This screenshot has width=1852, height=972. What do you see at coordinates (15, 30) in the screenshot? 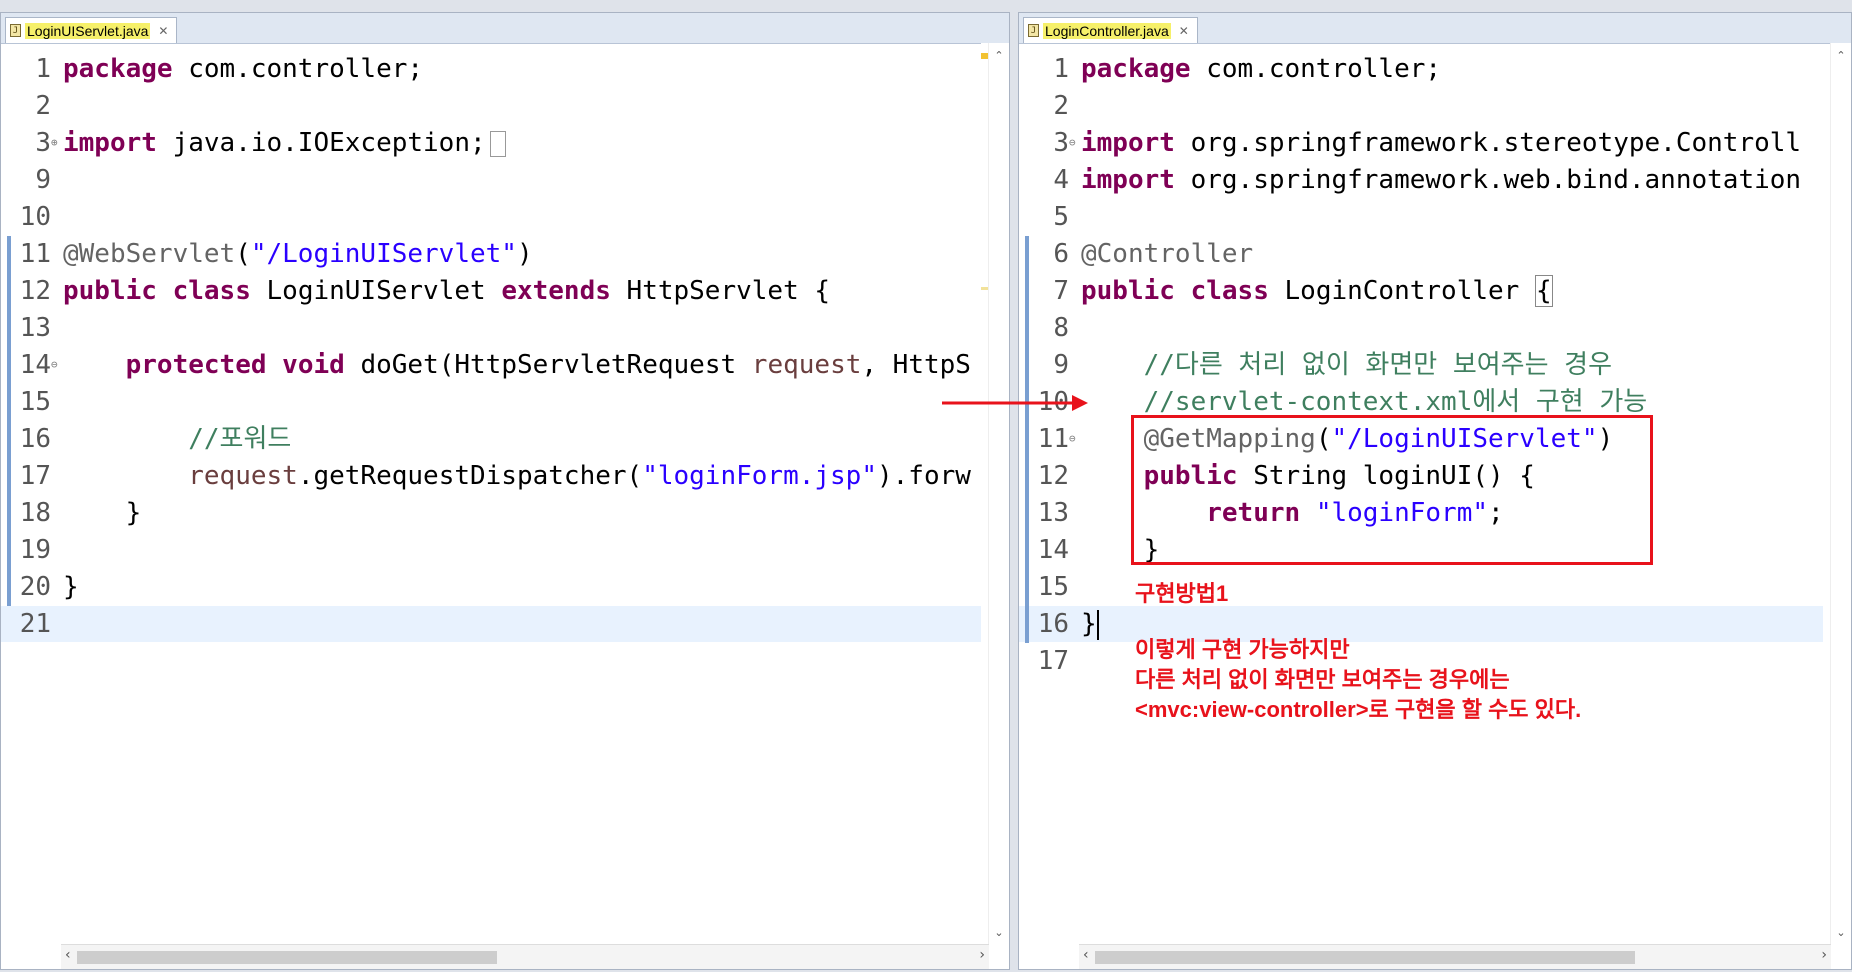
I see `java-file-icon: J` at bounding box center [15, 30].